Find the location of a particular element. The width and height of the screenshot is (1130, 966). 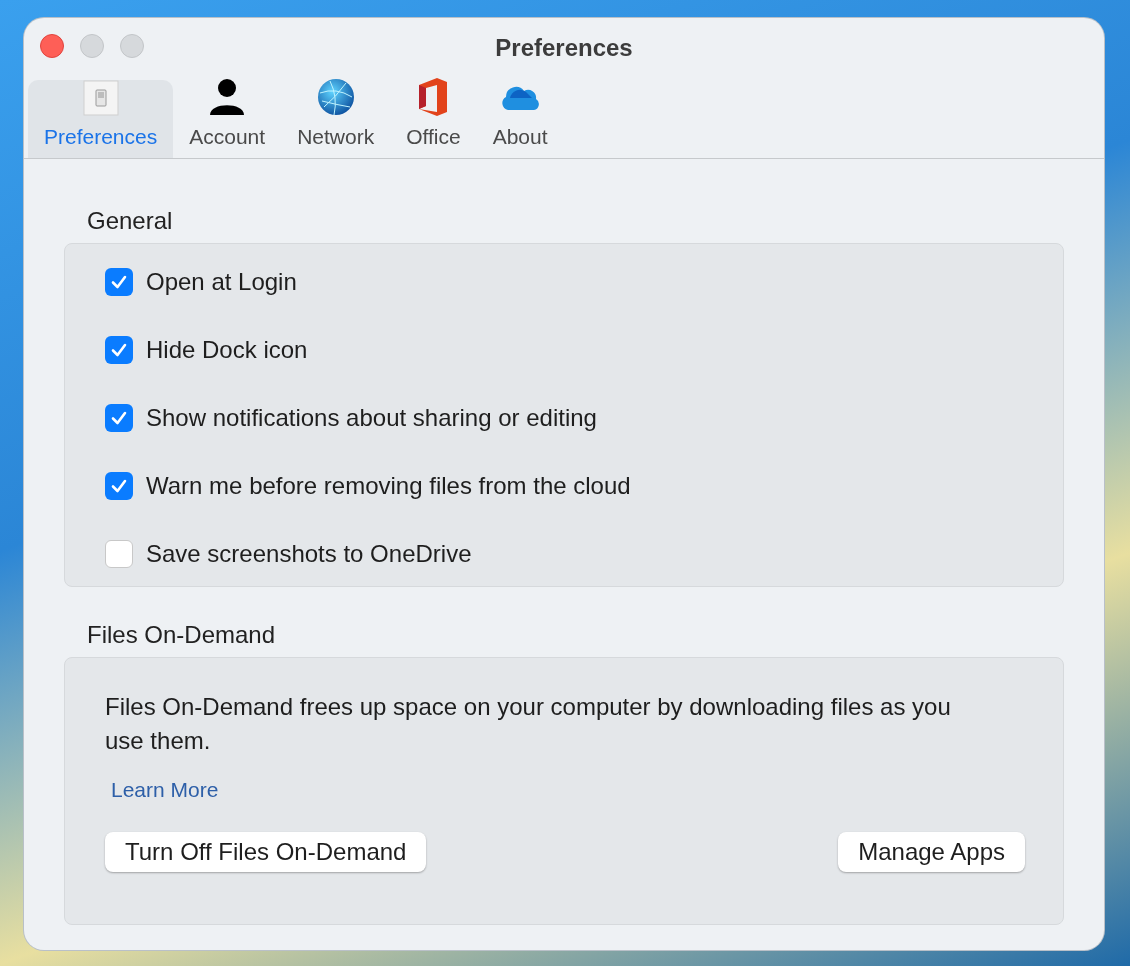

description-text: Files On-Demand frees up space on your computer by downloading files as you use them. is located at coordinates (528, 724).